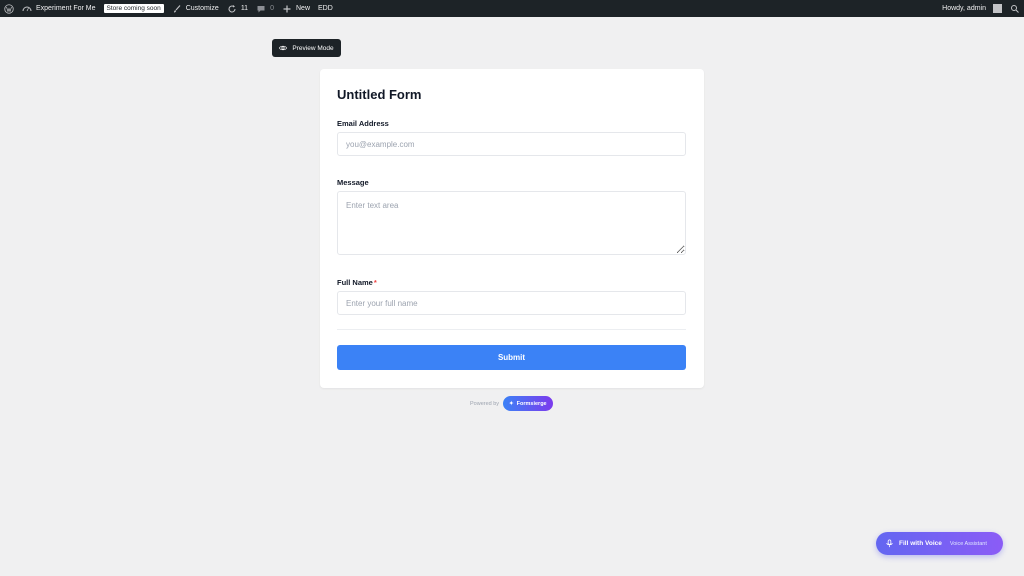 Image resolution: width=1024 pixels, height=576 pixels. I want to click on formsierge-brand-link: ✦ Formsierge, so click(528, 403).